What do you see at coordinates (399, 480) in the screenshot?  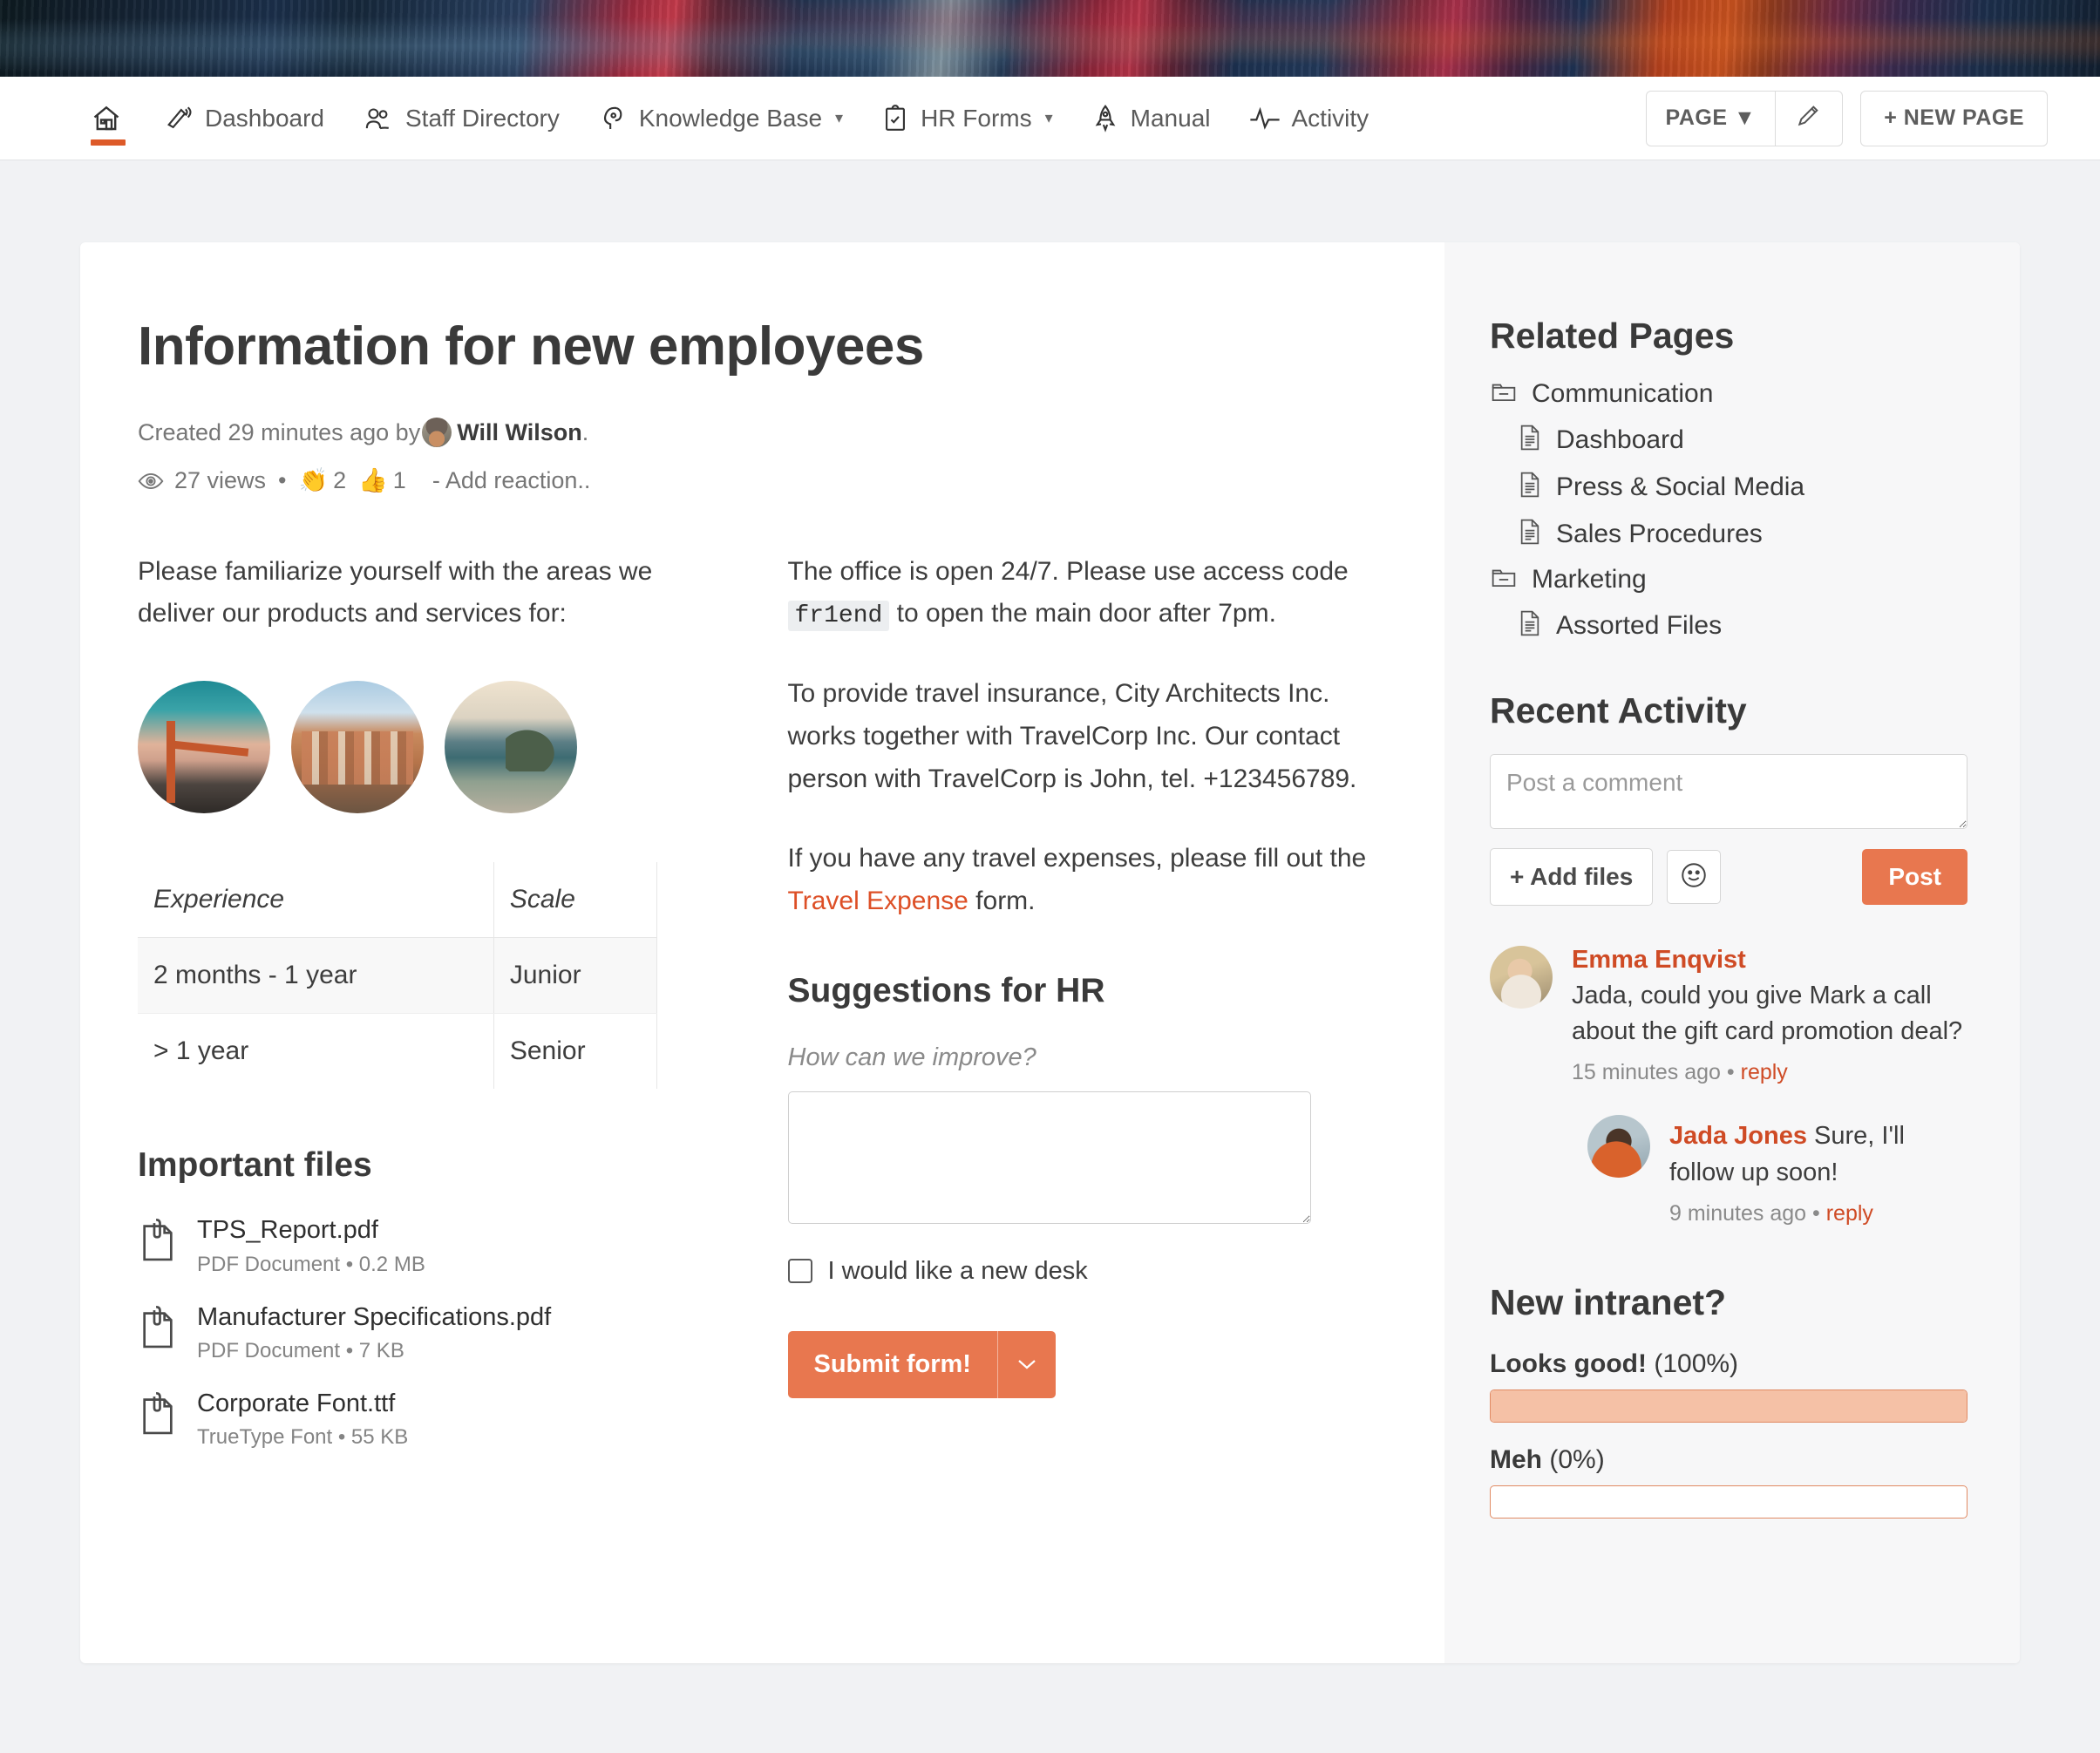 I see `thumbsup-reaction-count: 1` at bounding box center [399, 480].